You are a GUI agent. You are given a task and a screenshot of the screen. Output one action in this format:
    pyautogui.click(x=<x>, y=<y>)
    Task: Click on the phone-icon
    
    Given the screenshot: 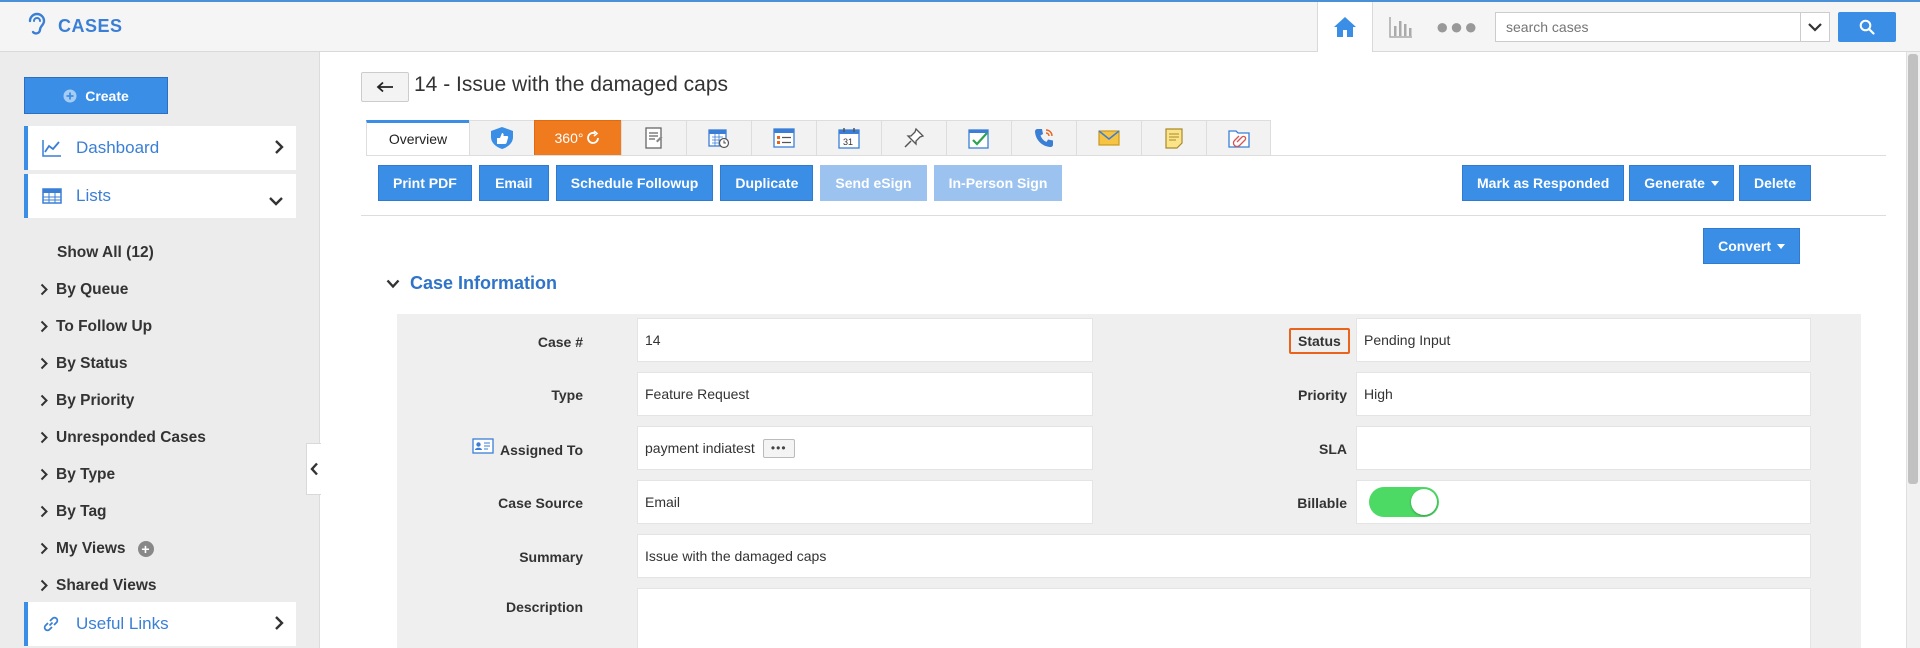 What is the action you would take?
    pyautogui.click(x=1044, y=138)
    